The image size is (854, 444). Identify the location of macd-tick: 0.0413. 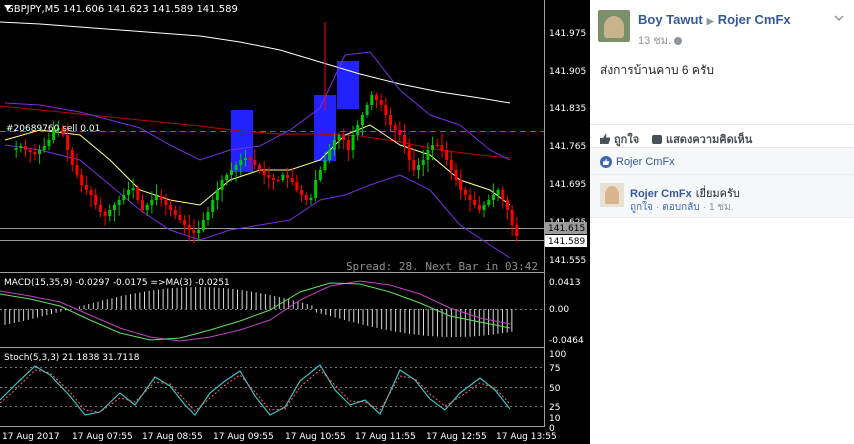
(565, 283).